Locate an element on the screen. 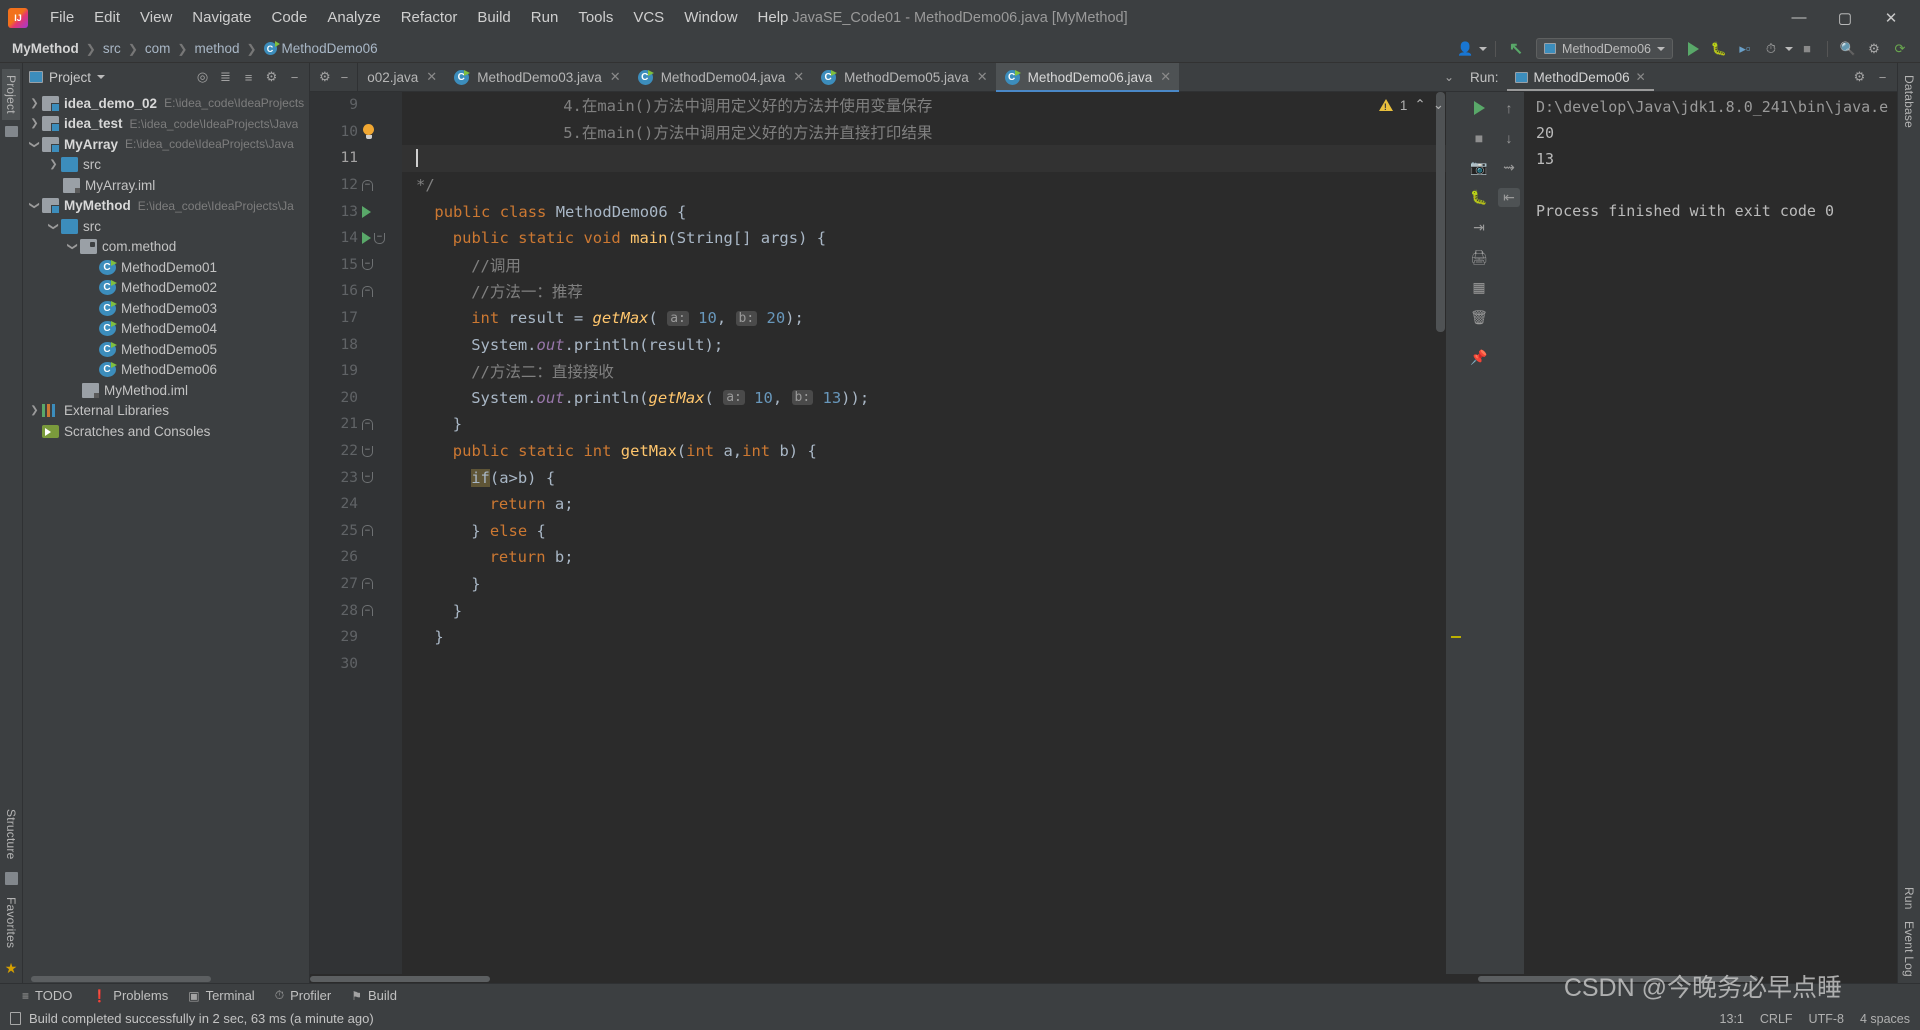 Image resolution: width=1920 pixels, height=1030 pixels. pin-icon: 📌 is located at coordinates (1479, 357).